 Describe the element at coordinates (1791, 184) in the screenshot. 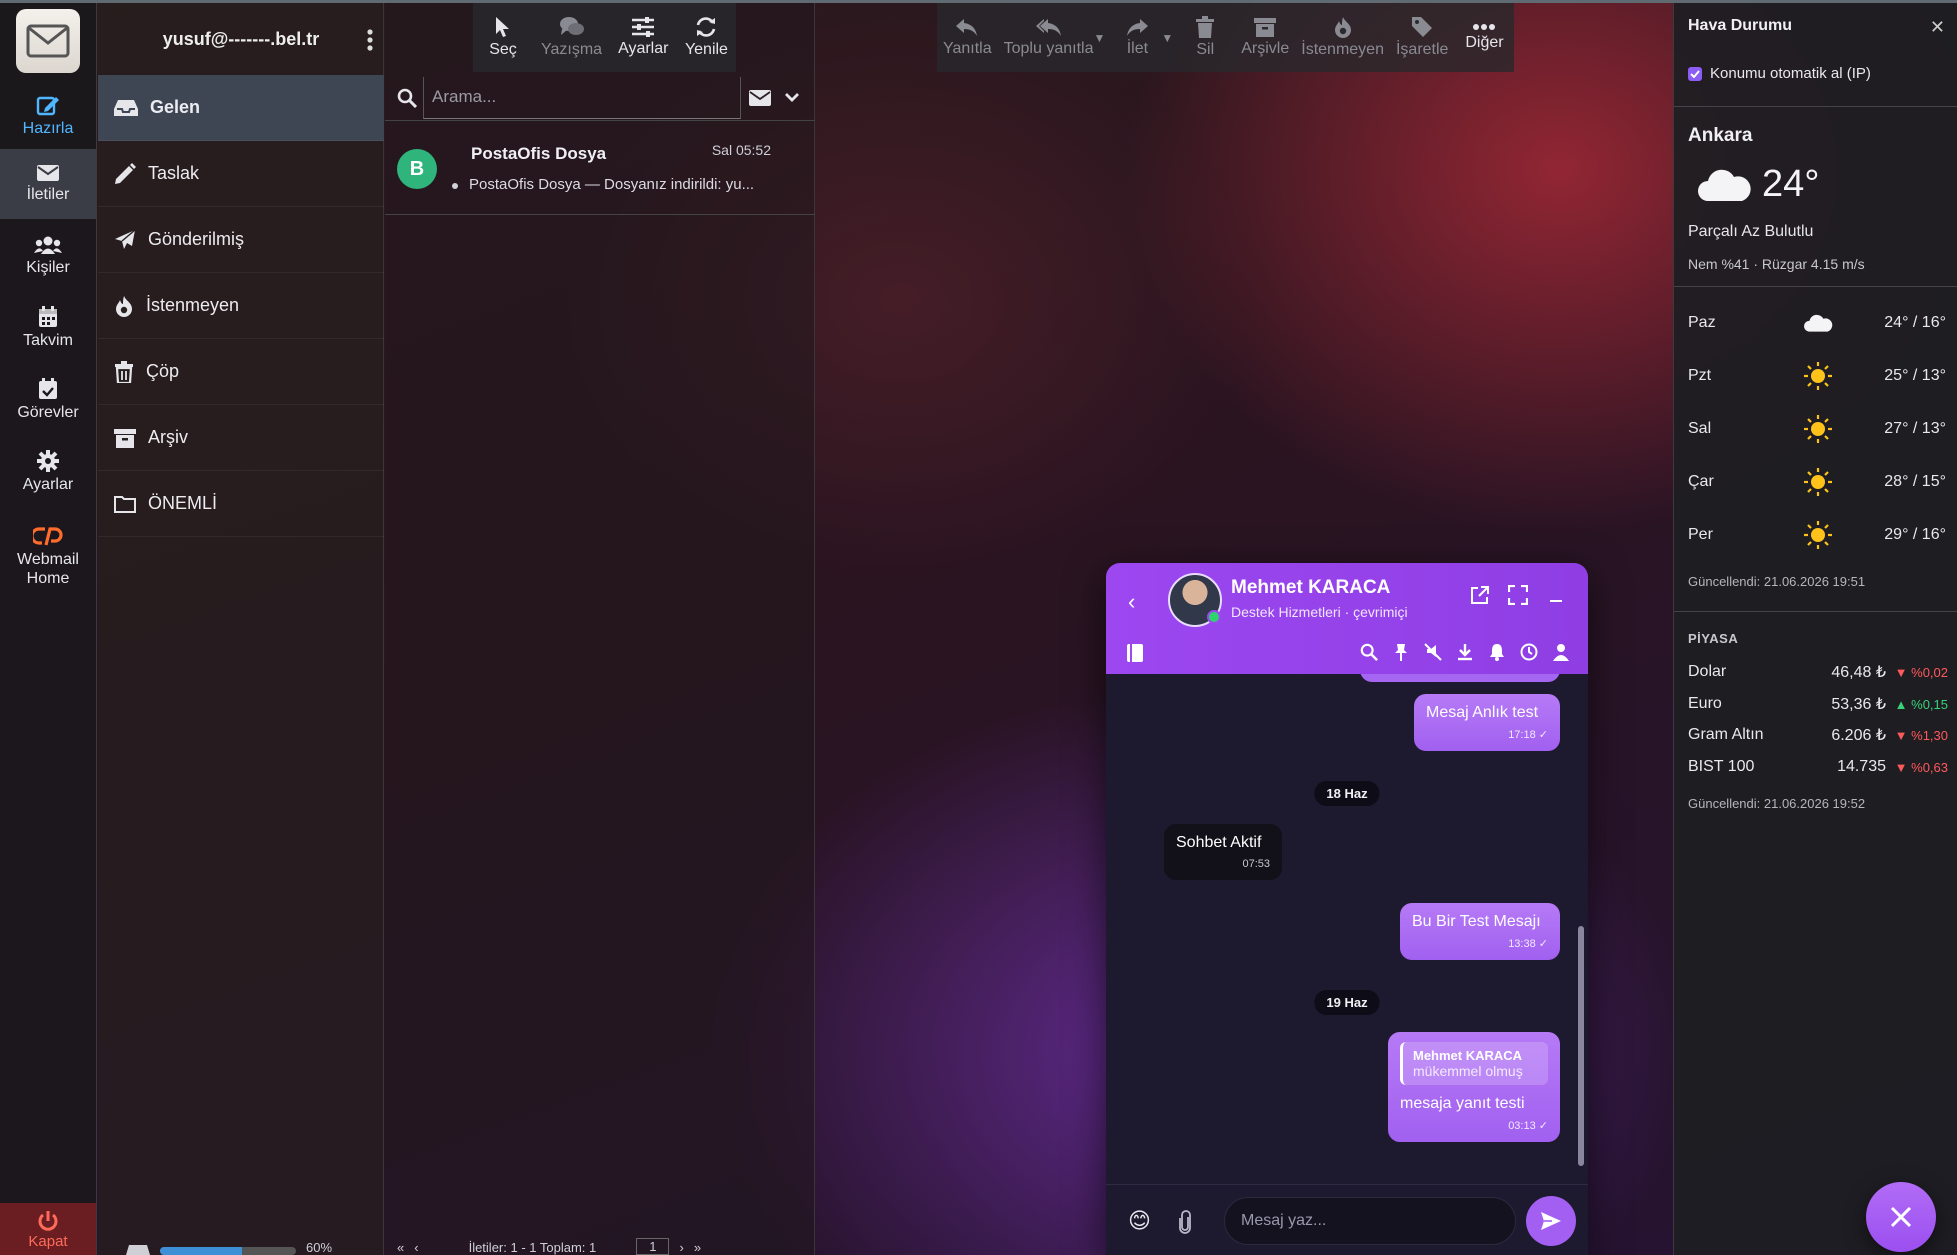

I see `weather-temperature: 24°` at that location.